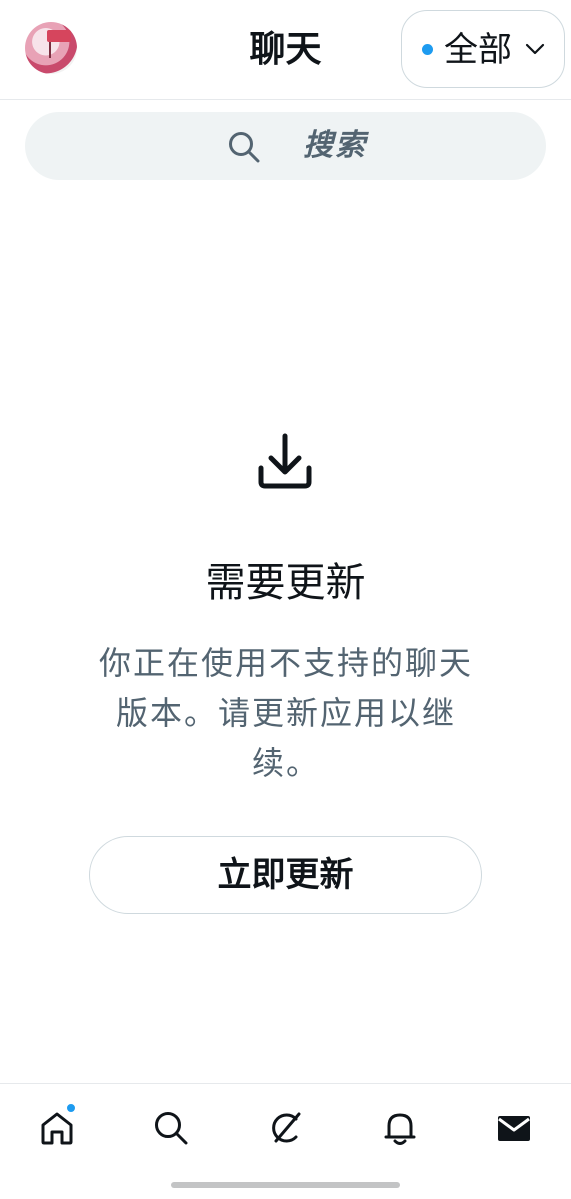 The height and width of the screenshot is (1199, 571). I want to click on home-notification-dot, so click(71, 1108).